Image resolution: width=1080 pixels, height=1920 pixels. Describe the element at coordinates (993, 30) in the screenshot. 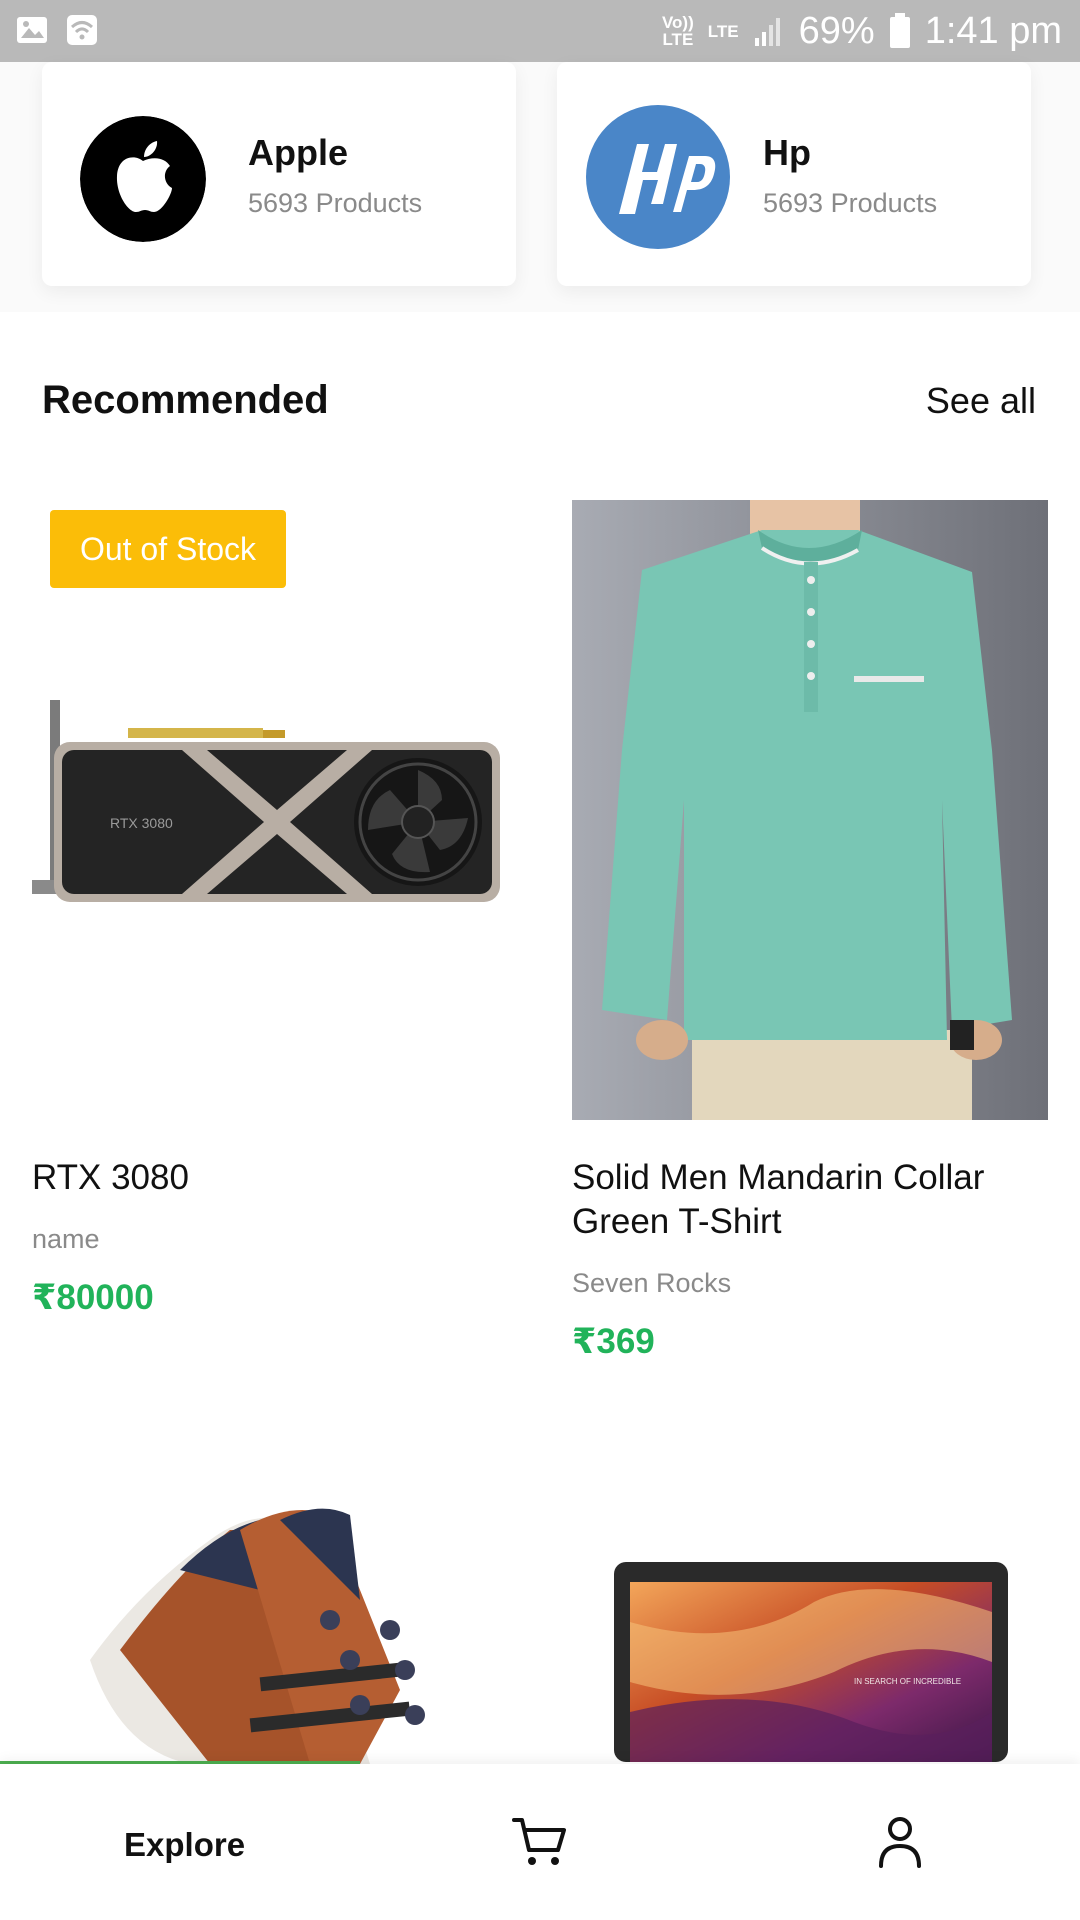

I see `clock: 1:41 pm` at that location.